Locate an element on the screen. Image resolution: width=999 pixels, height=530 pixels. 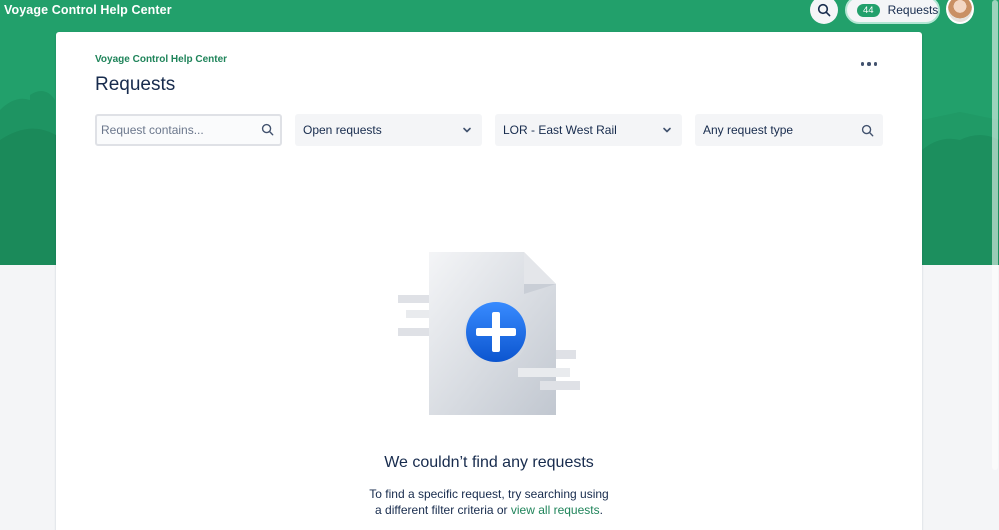
request-type-filter-select: Any request type is located at coordinates (789, 130).